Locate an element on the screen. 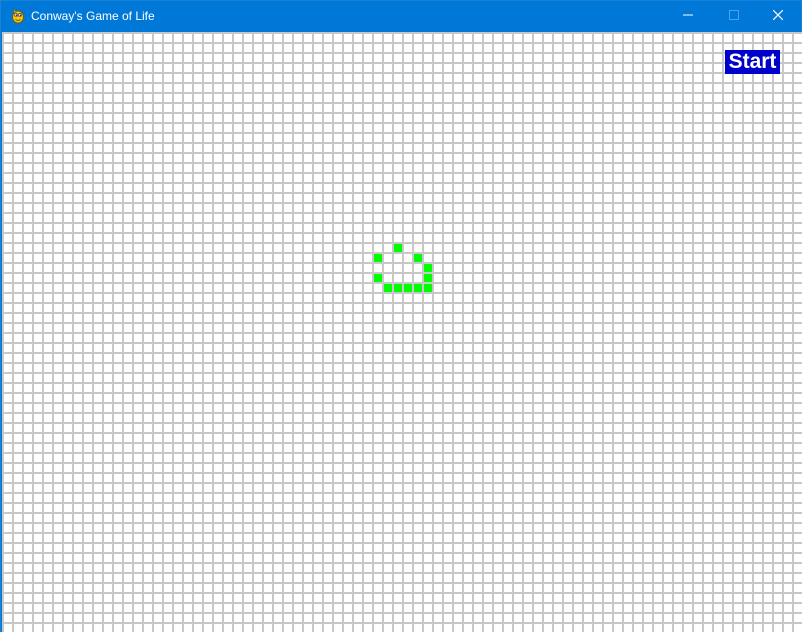 This screenshot has height=632, width=802. title-bar: Conway's Game of Life is located at coordinates (401, 16).